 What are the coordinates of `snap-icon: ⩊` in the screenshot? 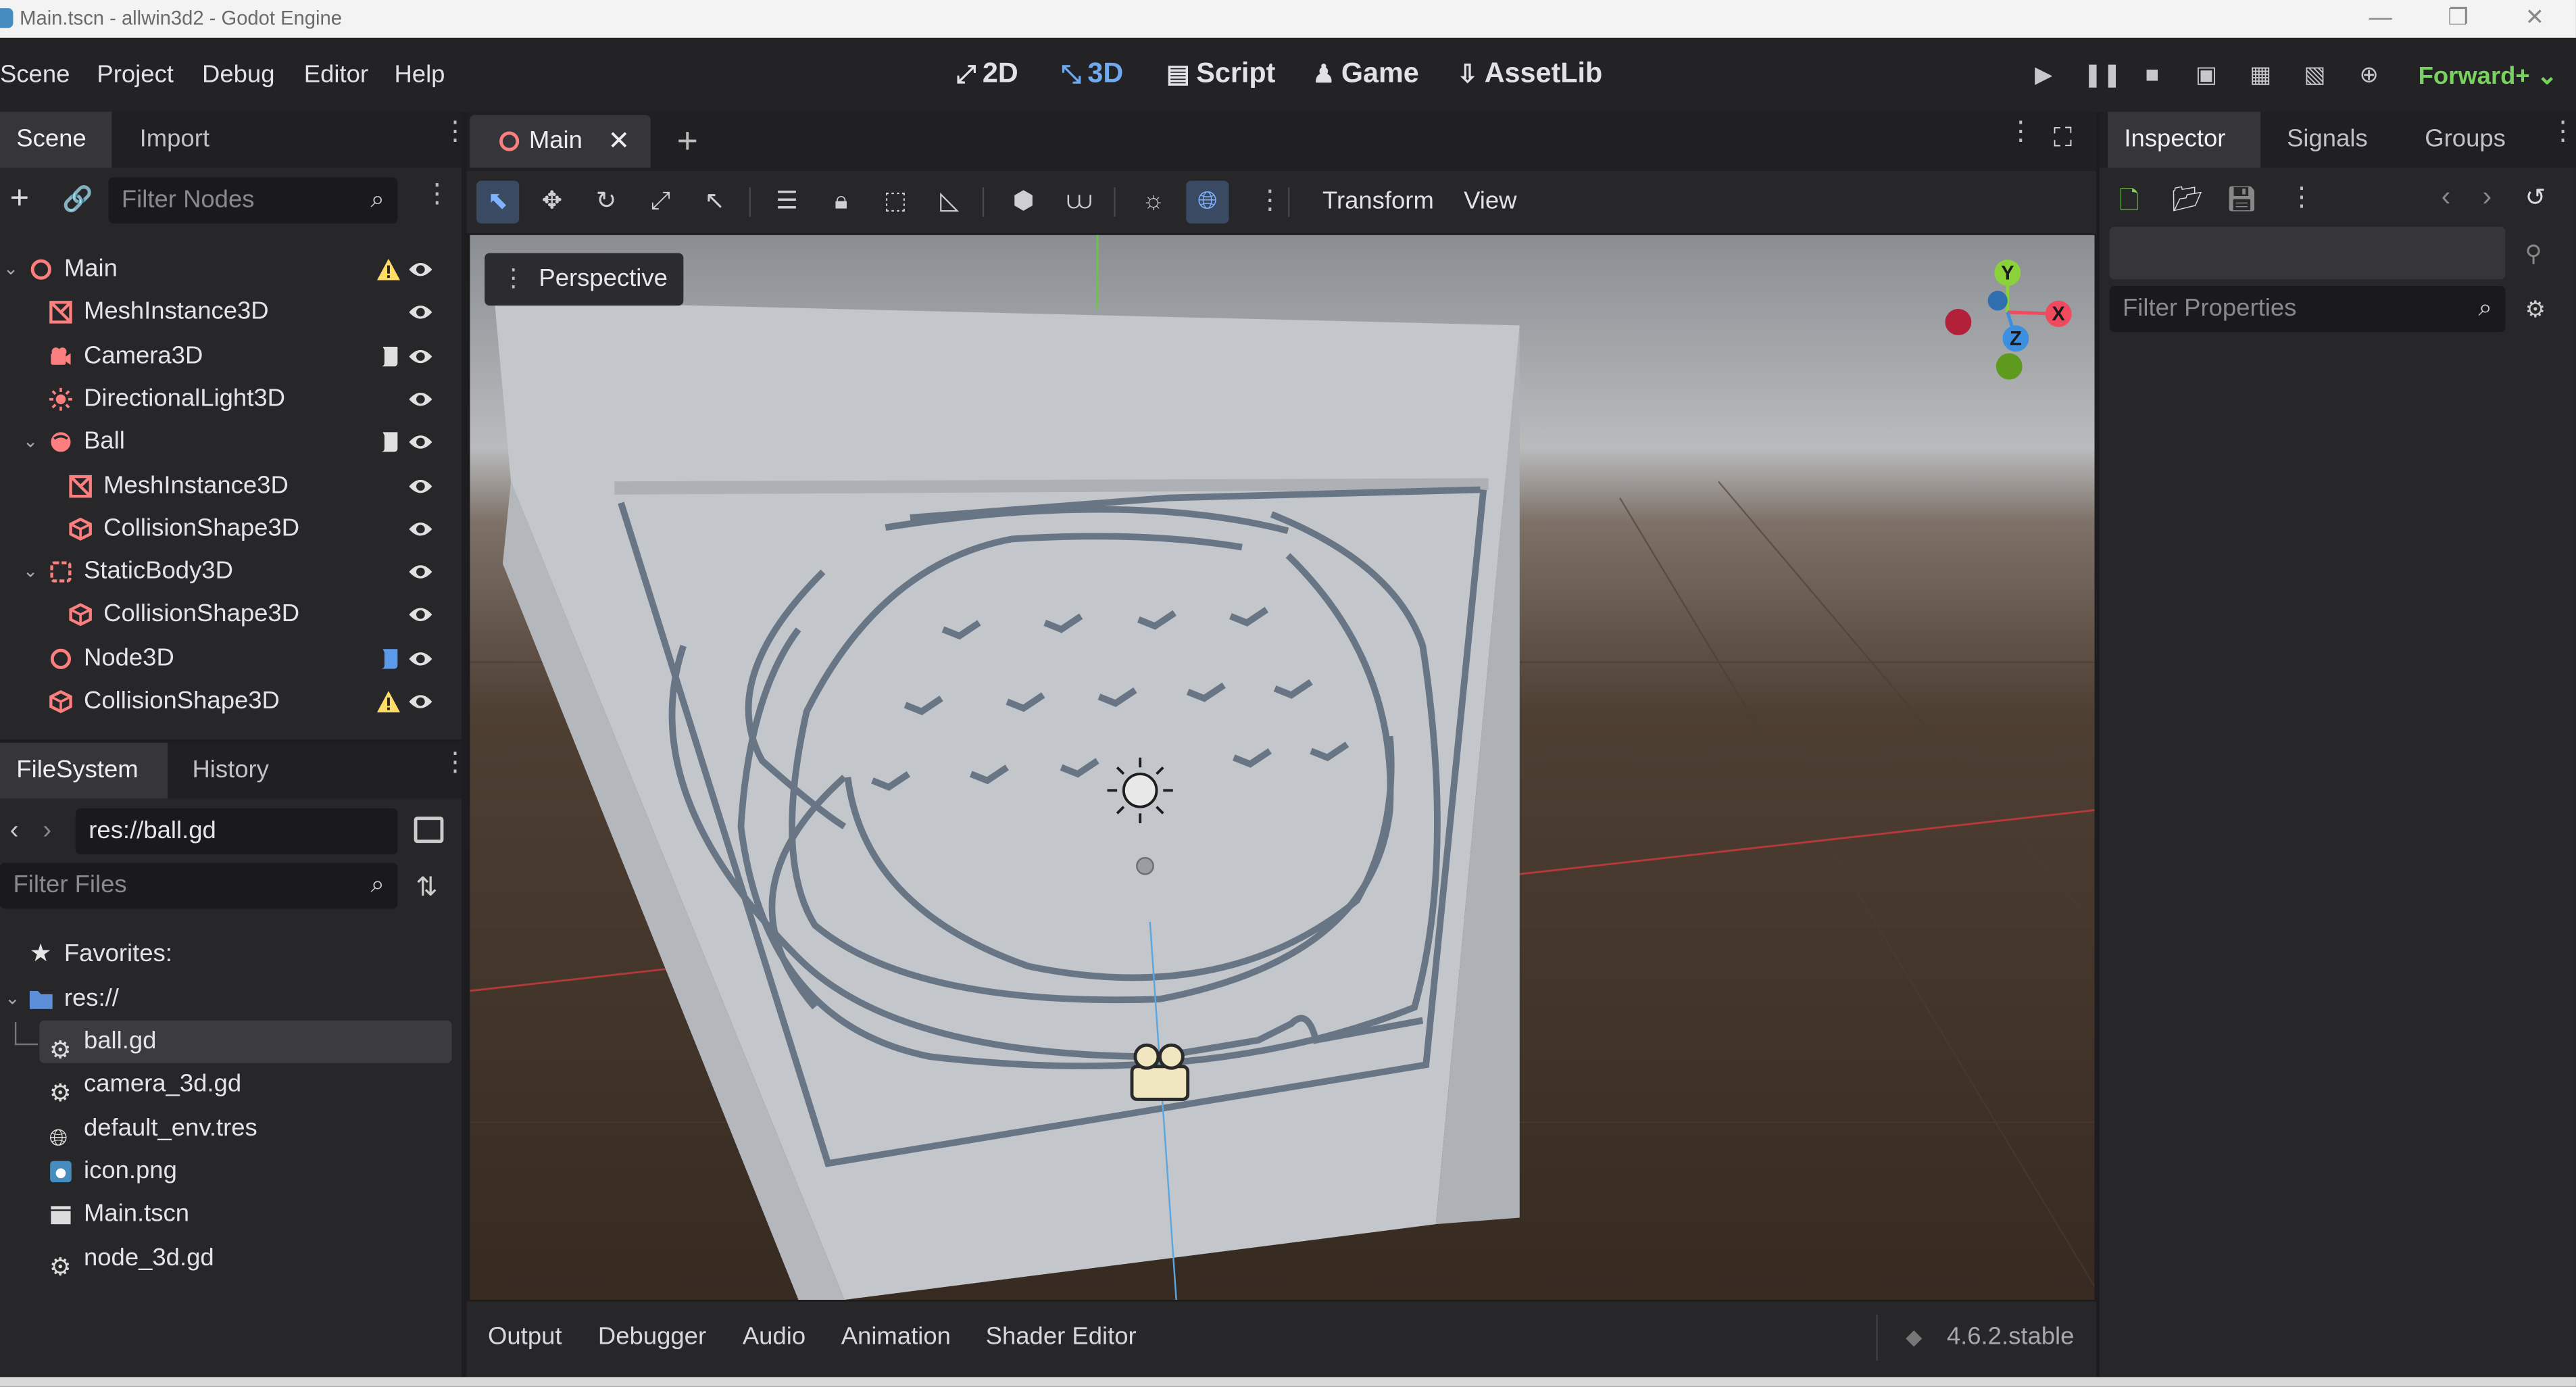 It's located at (1079, 201).